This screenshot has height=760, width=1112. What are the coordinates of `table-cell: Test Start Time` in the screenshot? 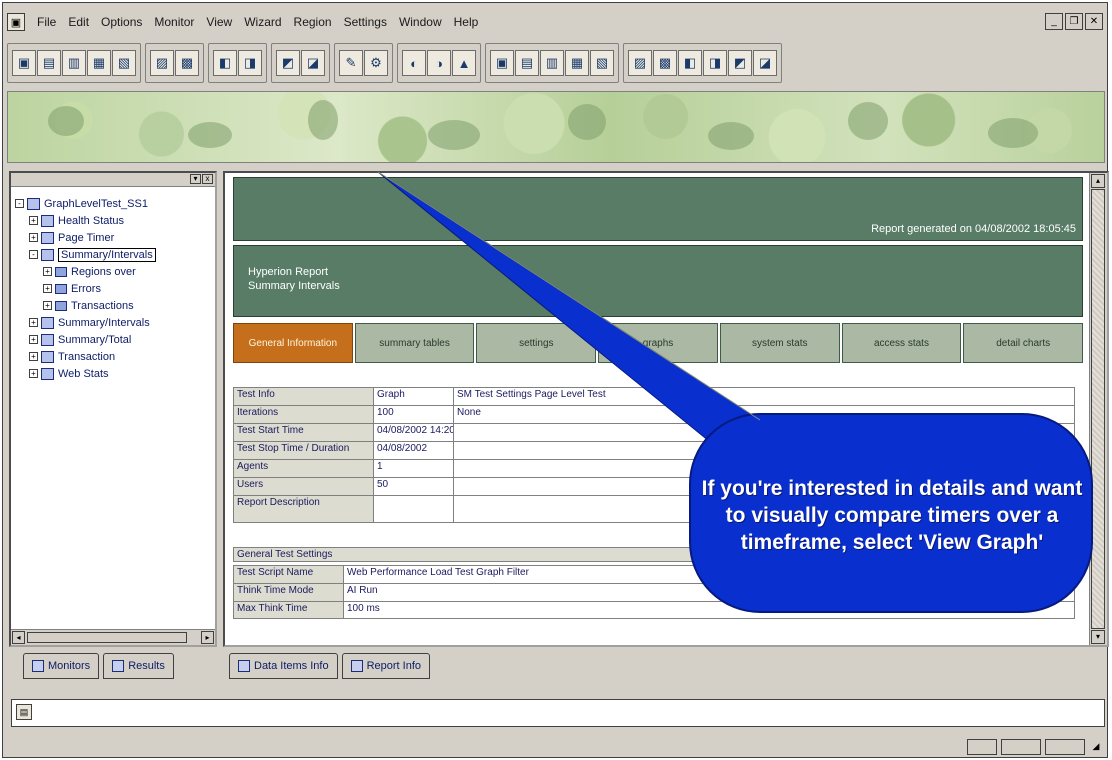 It's located at (304, 432).